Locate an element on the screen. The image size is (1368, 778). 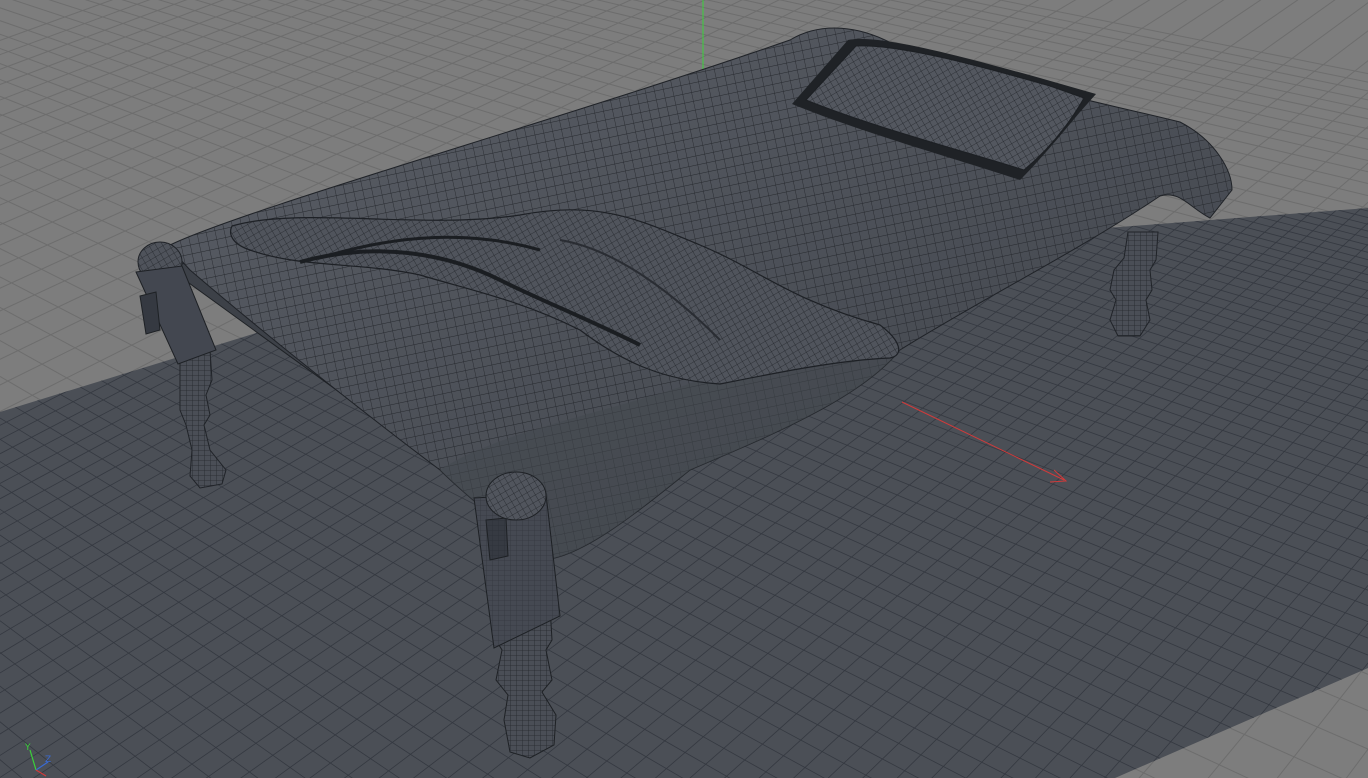
gizmo-y-label: Y is located at coordinates (27, 748).